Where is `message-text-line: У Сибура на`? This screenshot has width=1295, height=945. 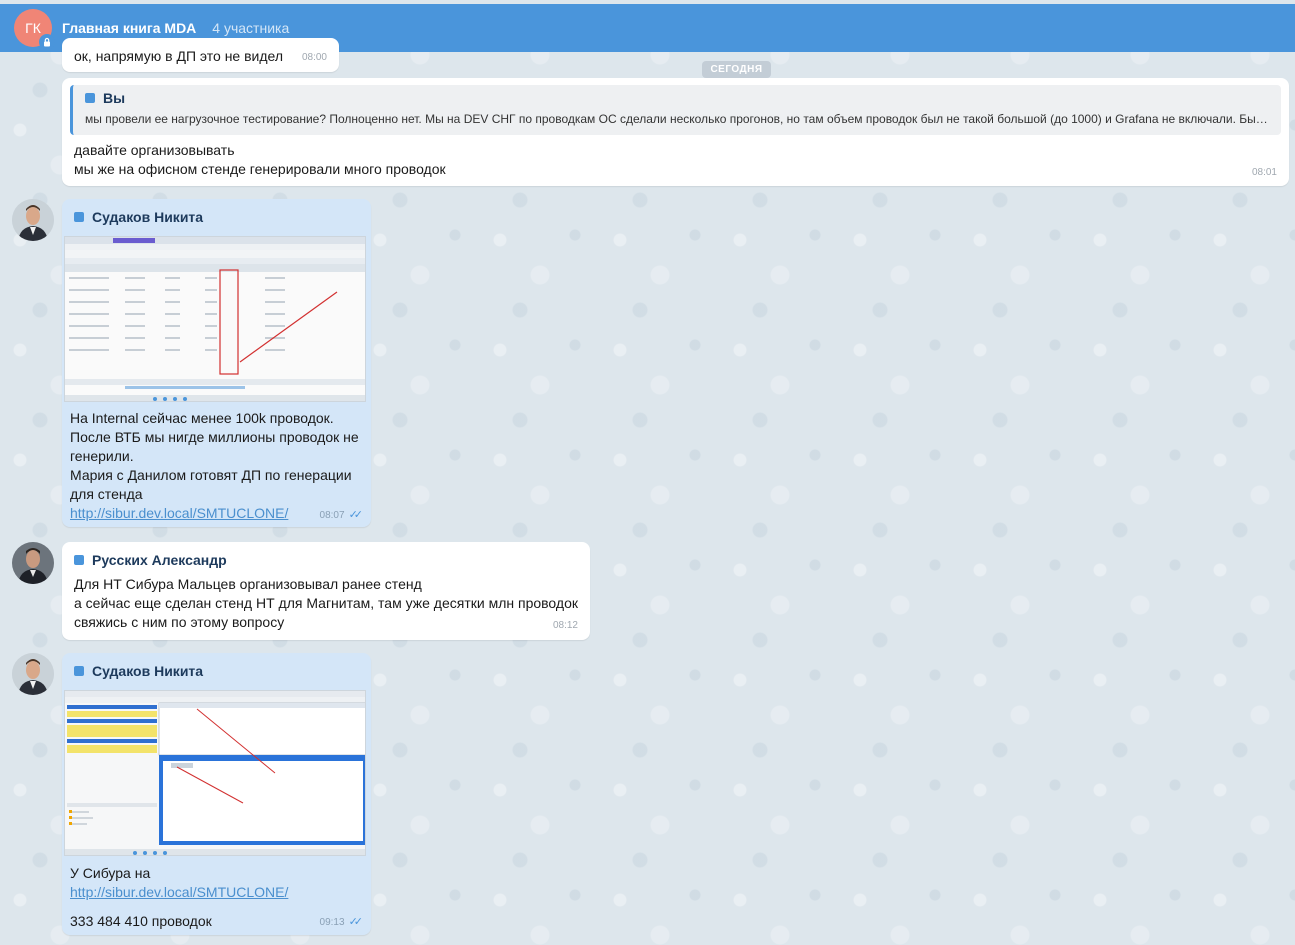
message-text-line: У Сибура на is located at coordinates (110, 873).